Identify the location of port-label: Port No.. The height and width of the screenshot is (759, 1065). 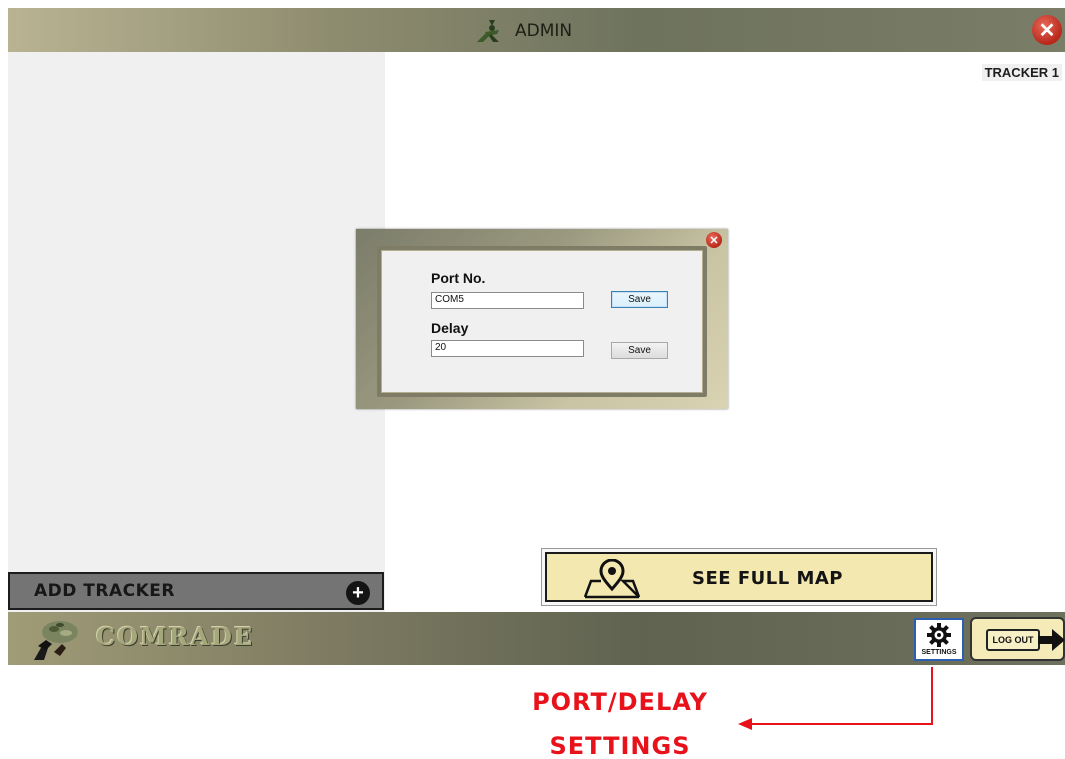
(458, 278).